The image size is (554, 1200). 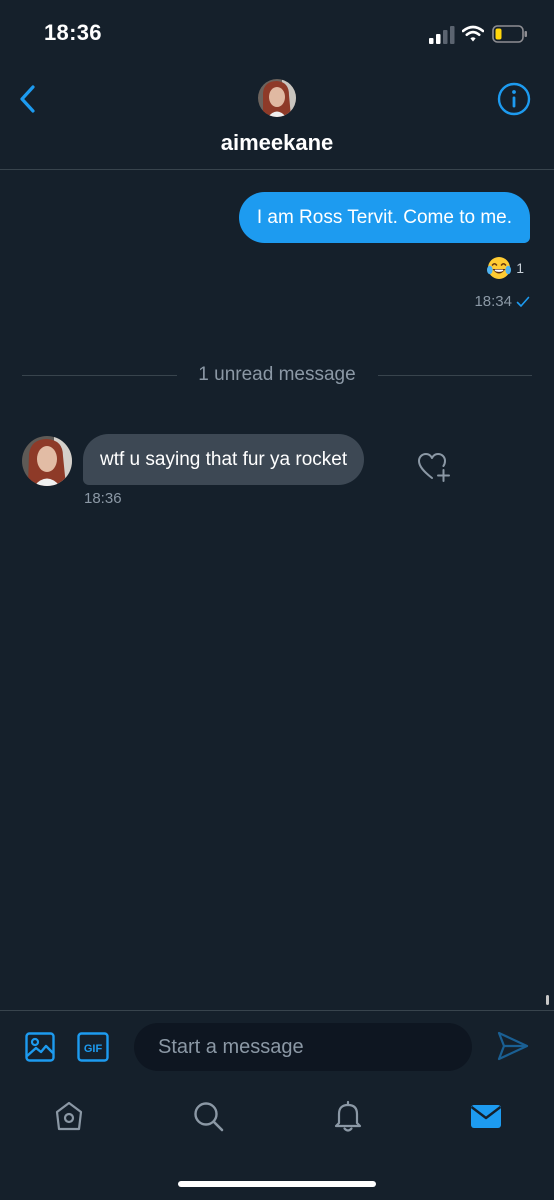 I want to click on header-avatar, so click(x=277, y=98).